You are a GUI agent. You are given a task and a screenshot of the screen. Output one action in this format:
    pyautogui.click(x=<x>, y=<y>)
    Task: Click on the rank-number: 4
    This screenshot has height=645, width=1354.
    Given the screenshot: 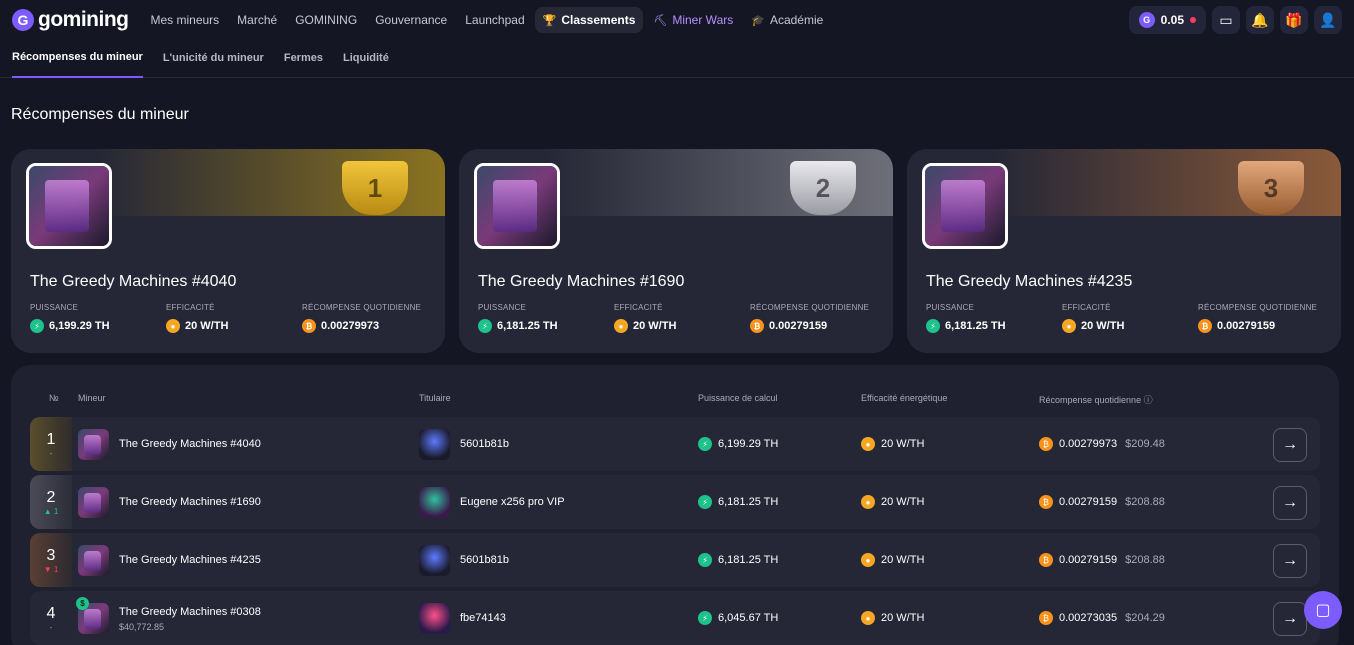 What is the action you would take?
    pyautogui.click(x=51, y=613)
    